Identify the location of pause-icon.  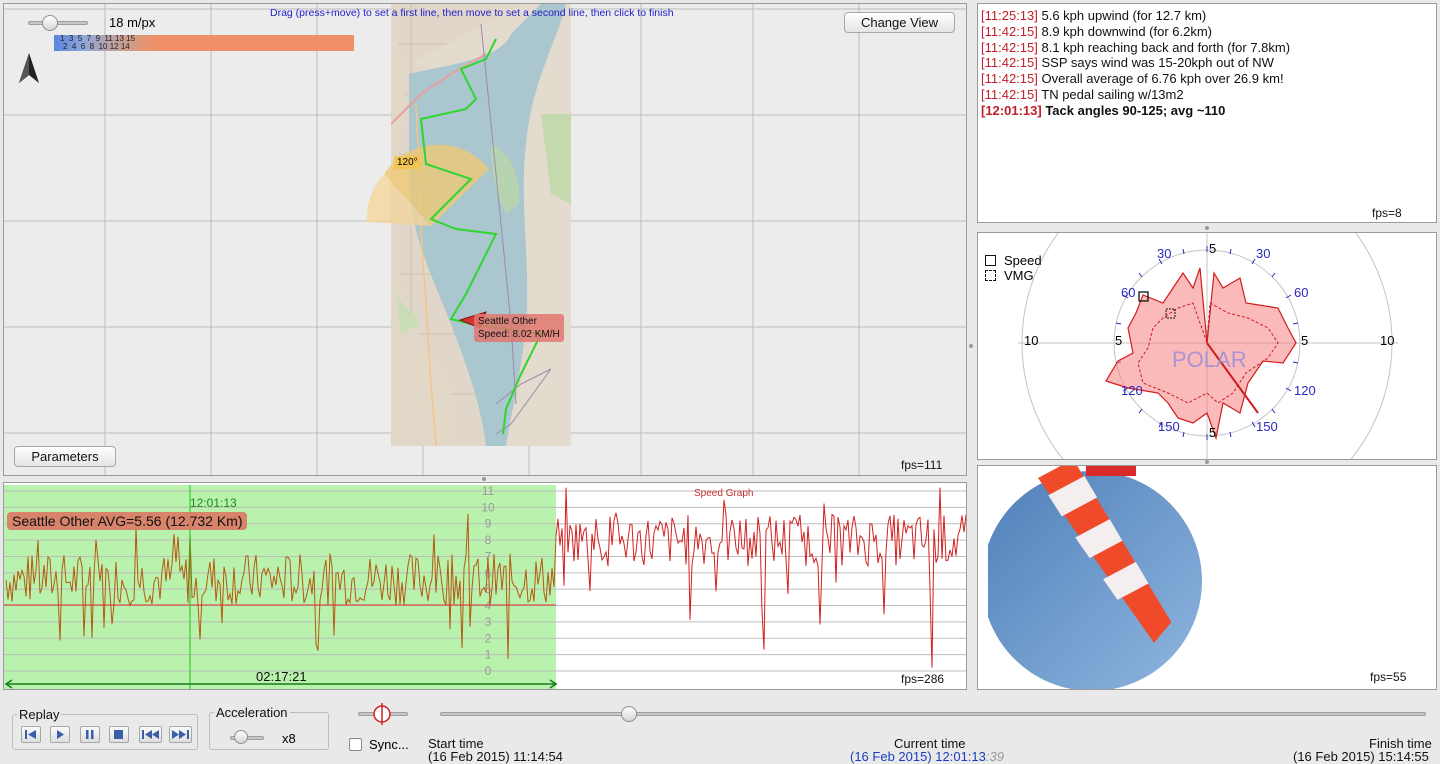
(90, 734).